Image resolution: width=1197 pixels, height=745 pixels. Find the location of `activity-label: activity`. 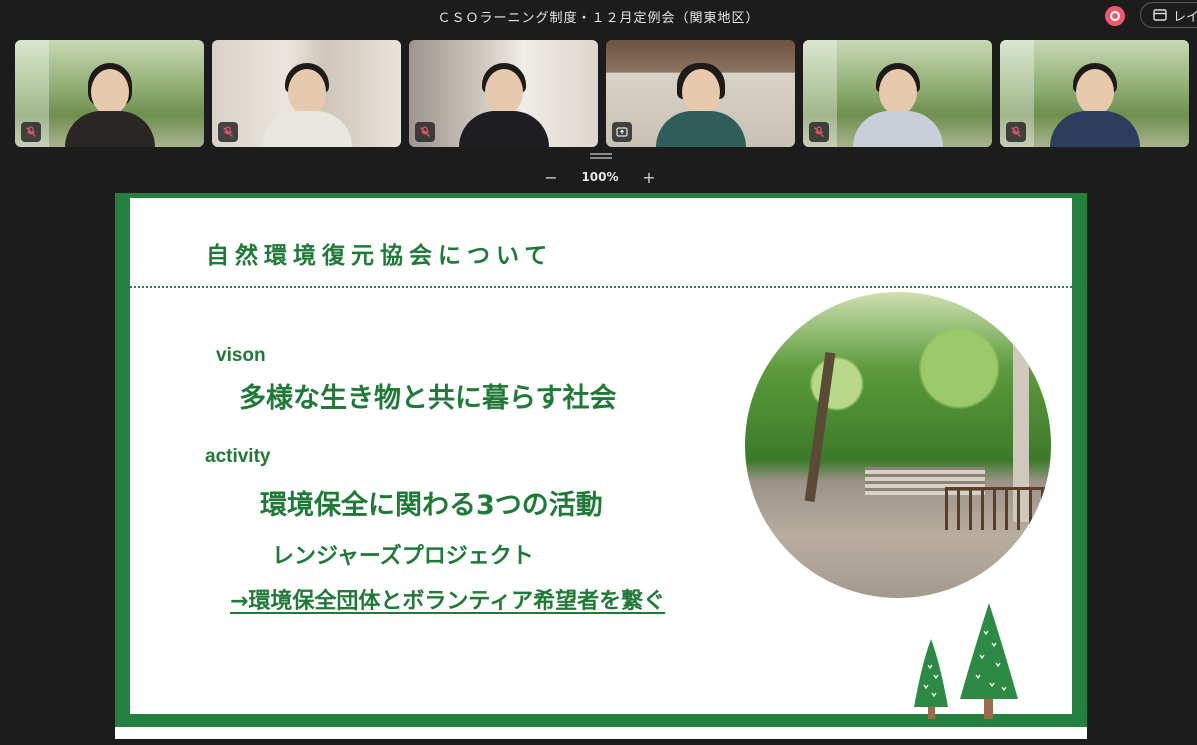

activity-label: activity is located at coordinates (238, 456).